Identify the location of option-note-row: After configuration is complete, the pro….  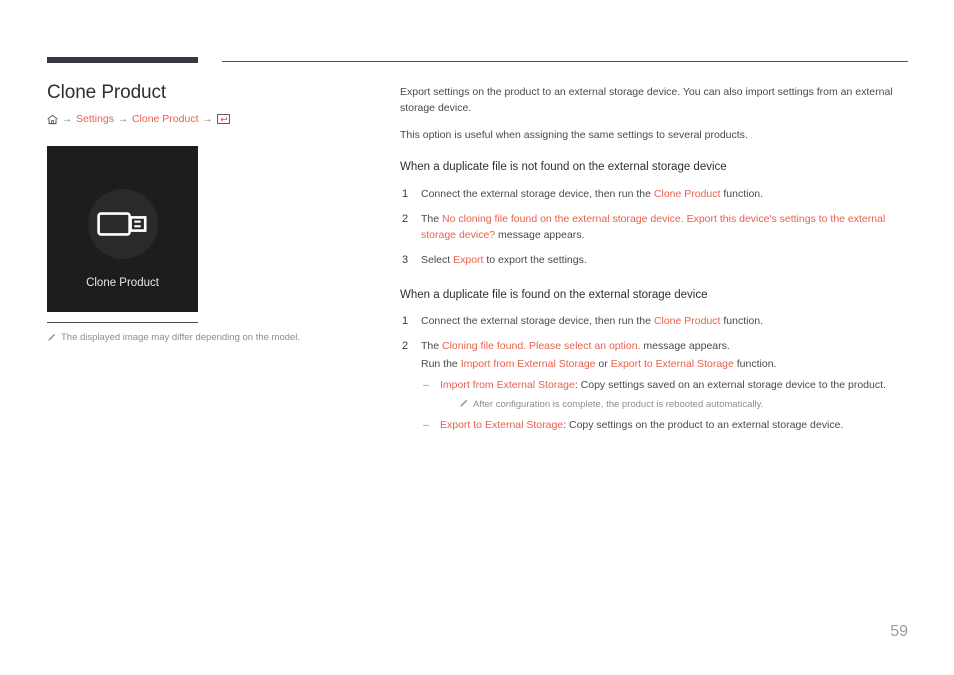
(683, 404).